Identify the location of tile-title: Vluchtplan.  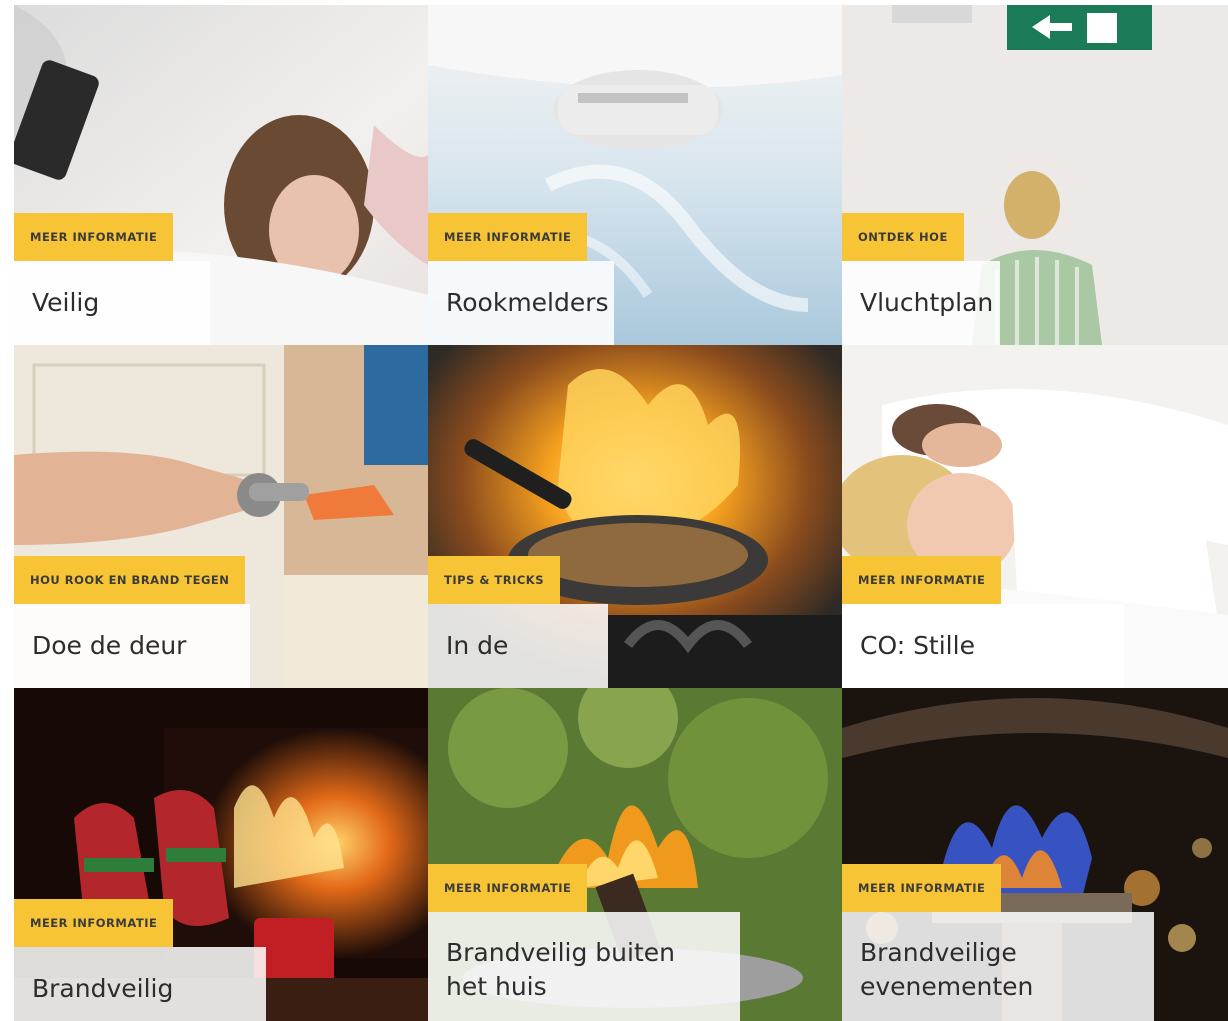
(921, 303).